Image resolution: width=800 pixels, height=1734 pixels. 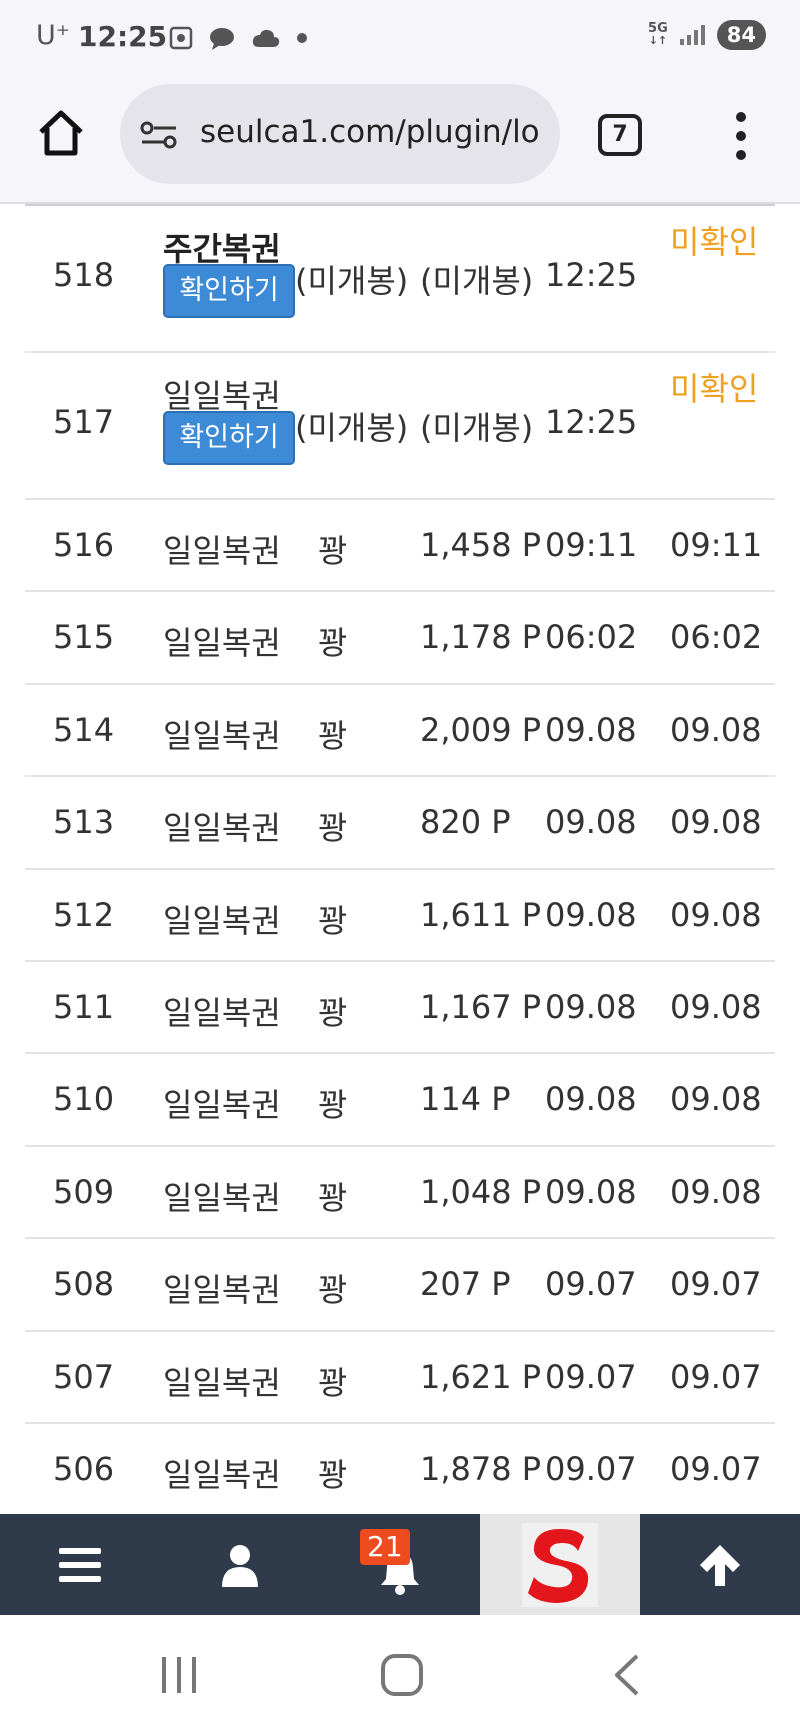 I want to click on row-number: 513, so click(x=84, y=822).